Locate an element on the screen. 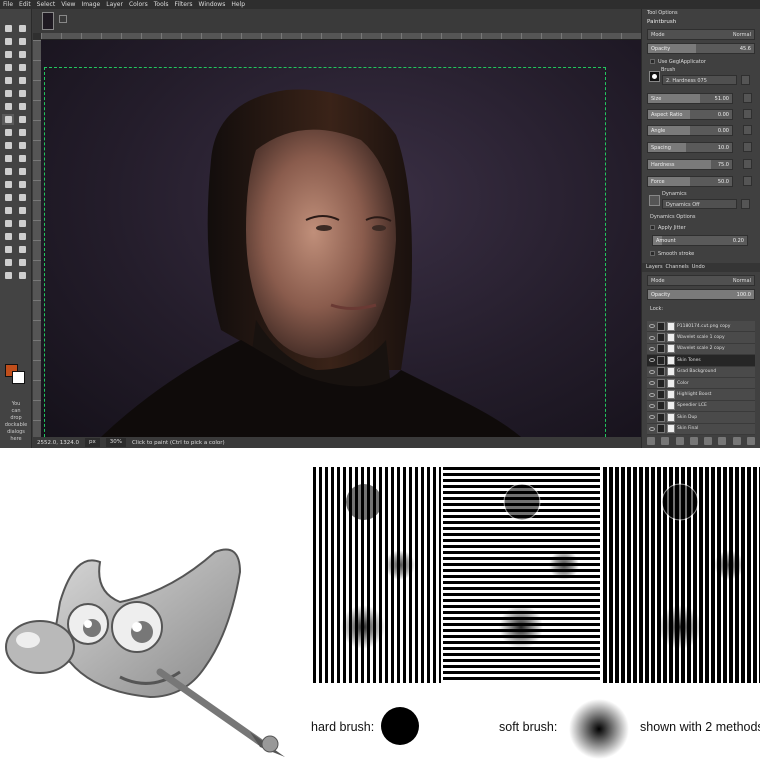  clone-tool-icon is located at coordinates (8, 145).